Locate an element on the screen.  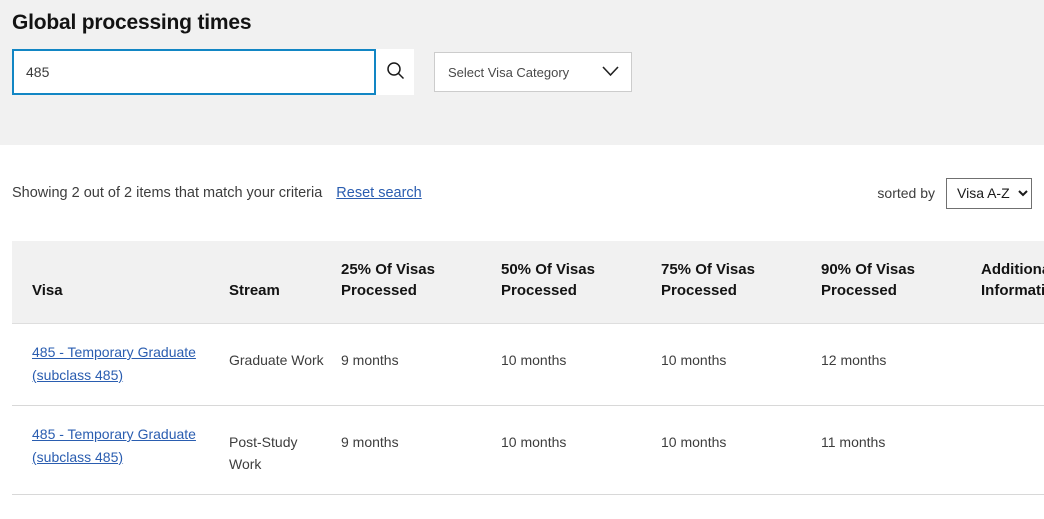
visa-category-select: Select Visa Category is located at coordinates (533, 72).